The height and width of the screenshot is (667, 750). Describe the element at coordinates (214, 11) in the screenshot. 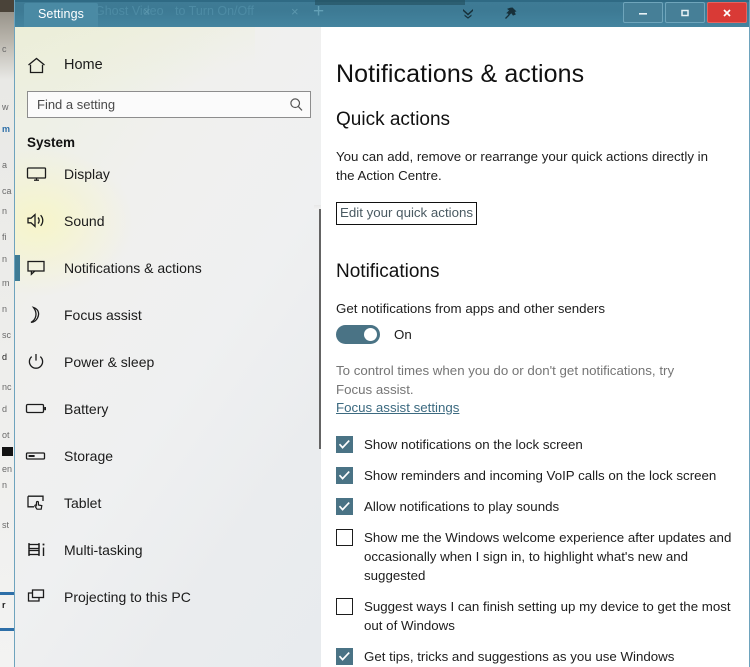

I see `tab-ghost-2: to Turn On/Off` at that location.